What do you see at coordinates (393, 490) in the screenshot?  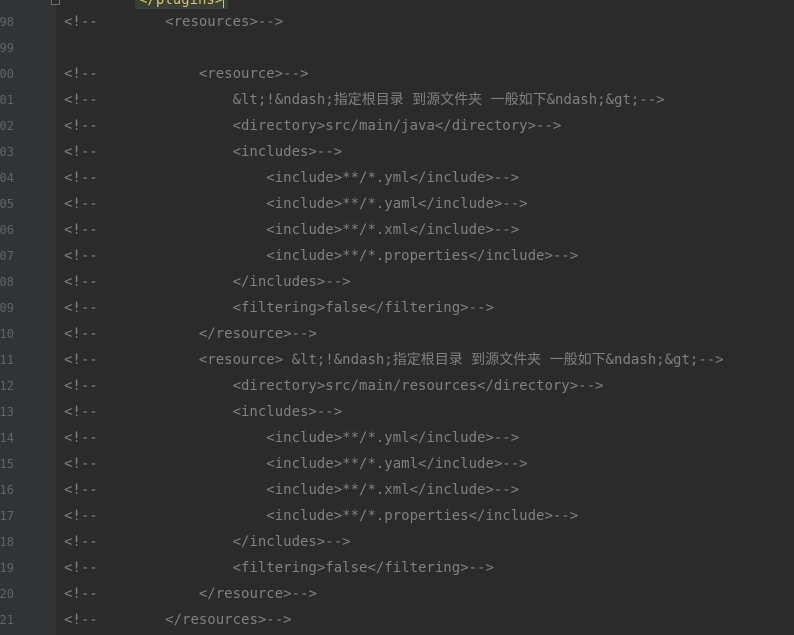 I see `code-text: <include>**/*.xml</include>-->` at bounding box center [393, 490].